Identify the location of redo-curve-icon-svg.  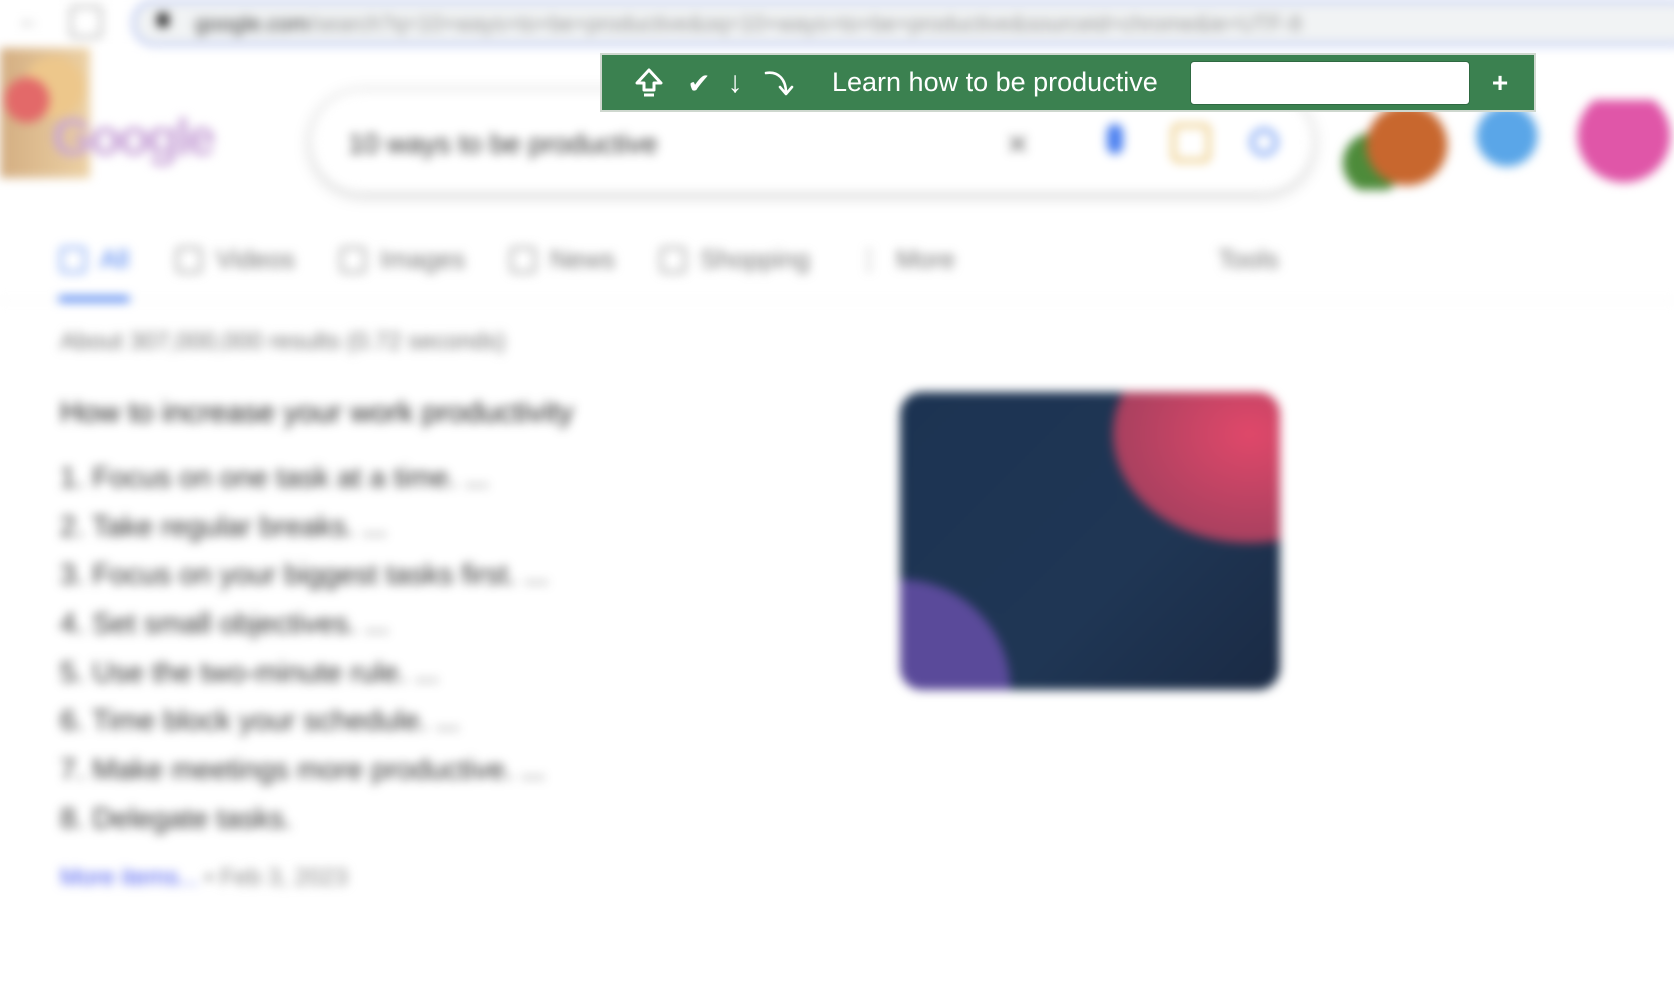
(779, 83).